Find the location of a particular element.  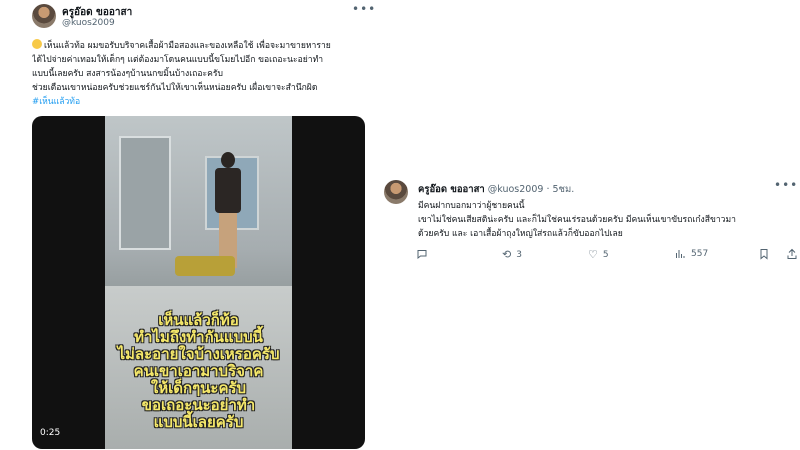

views-button: 557 is located at coordinates (691, 254).